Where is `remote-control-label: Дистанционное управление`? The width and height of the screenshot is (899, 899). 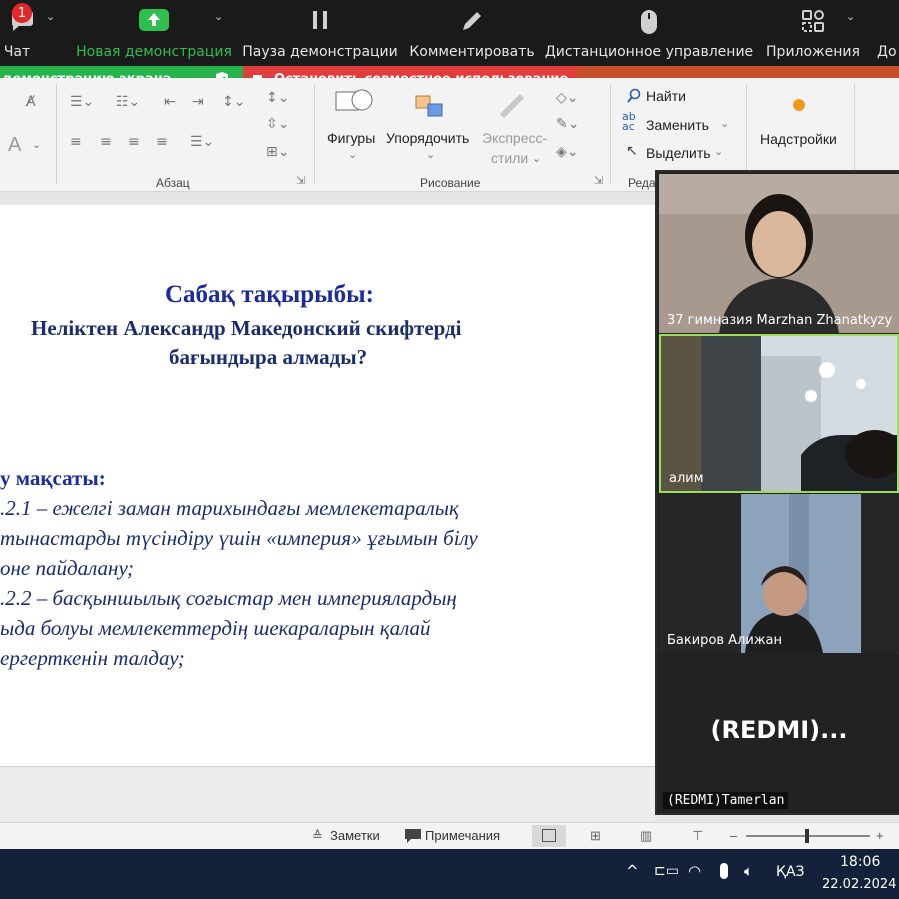 remote-control-label: Дистанционное управление is located at coordinates (649, 52).